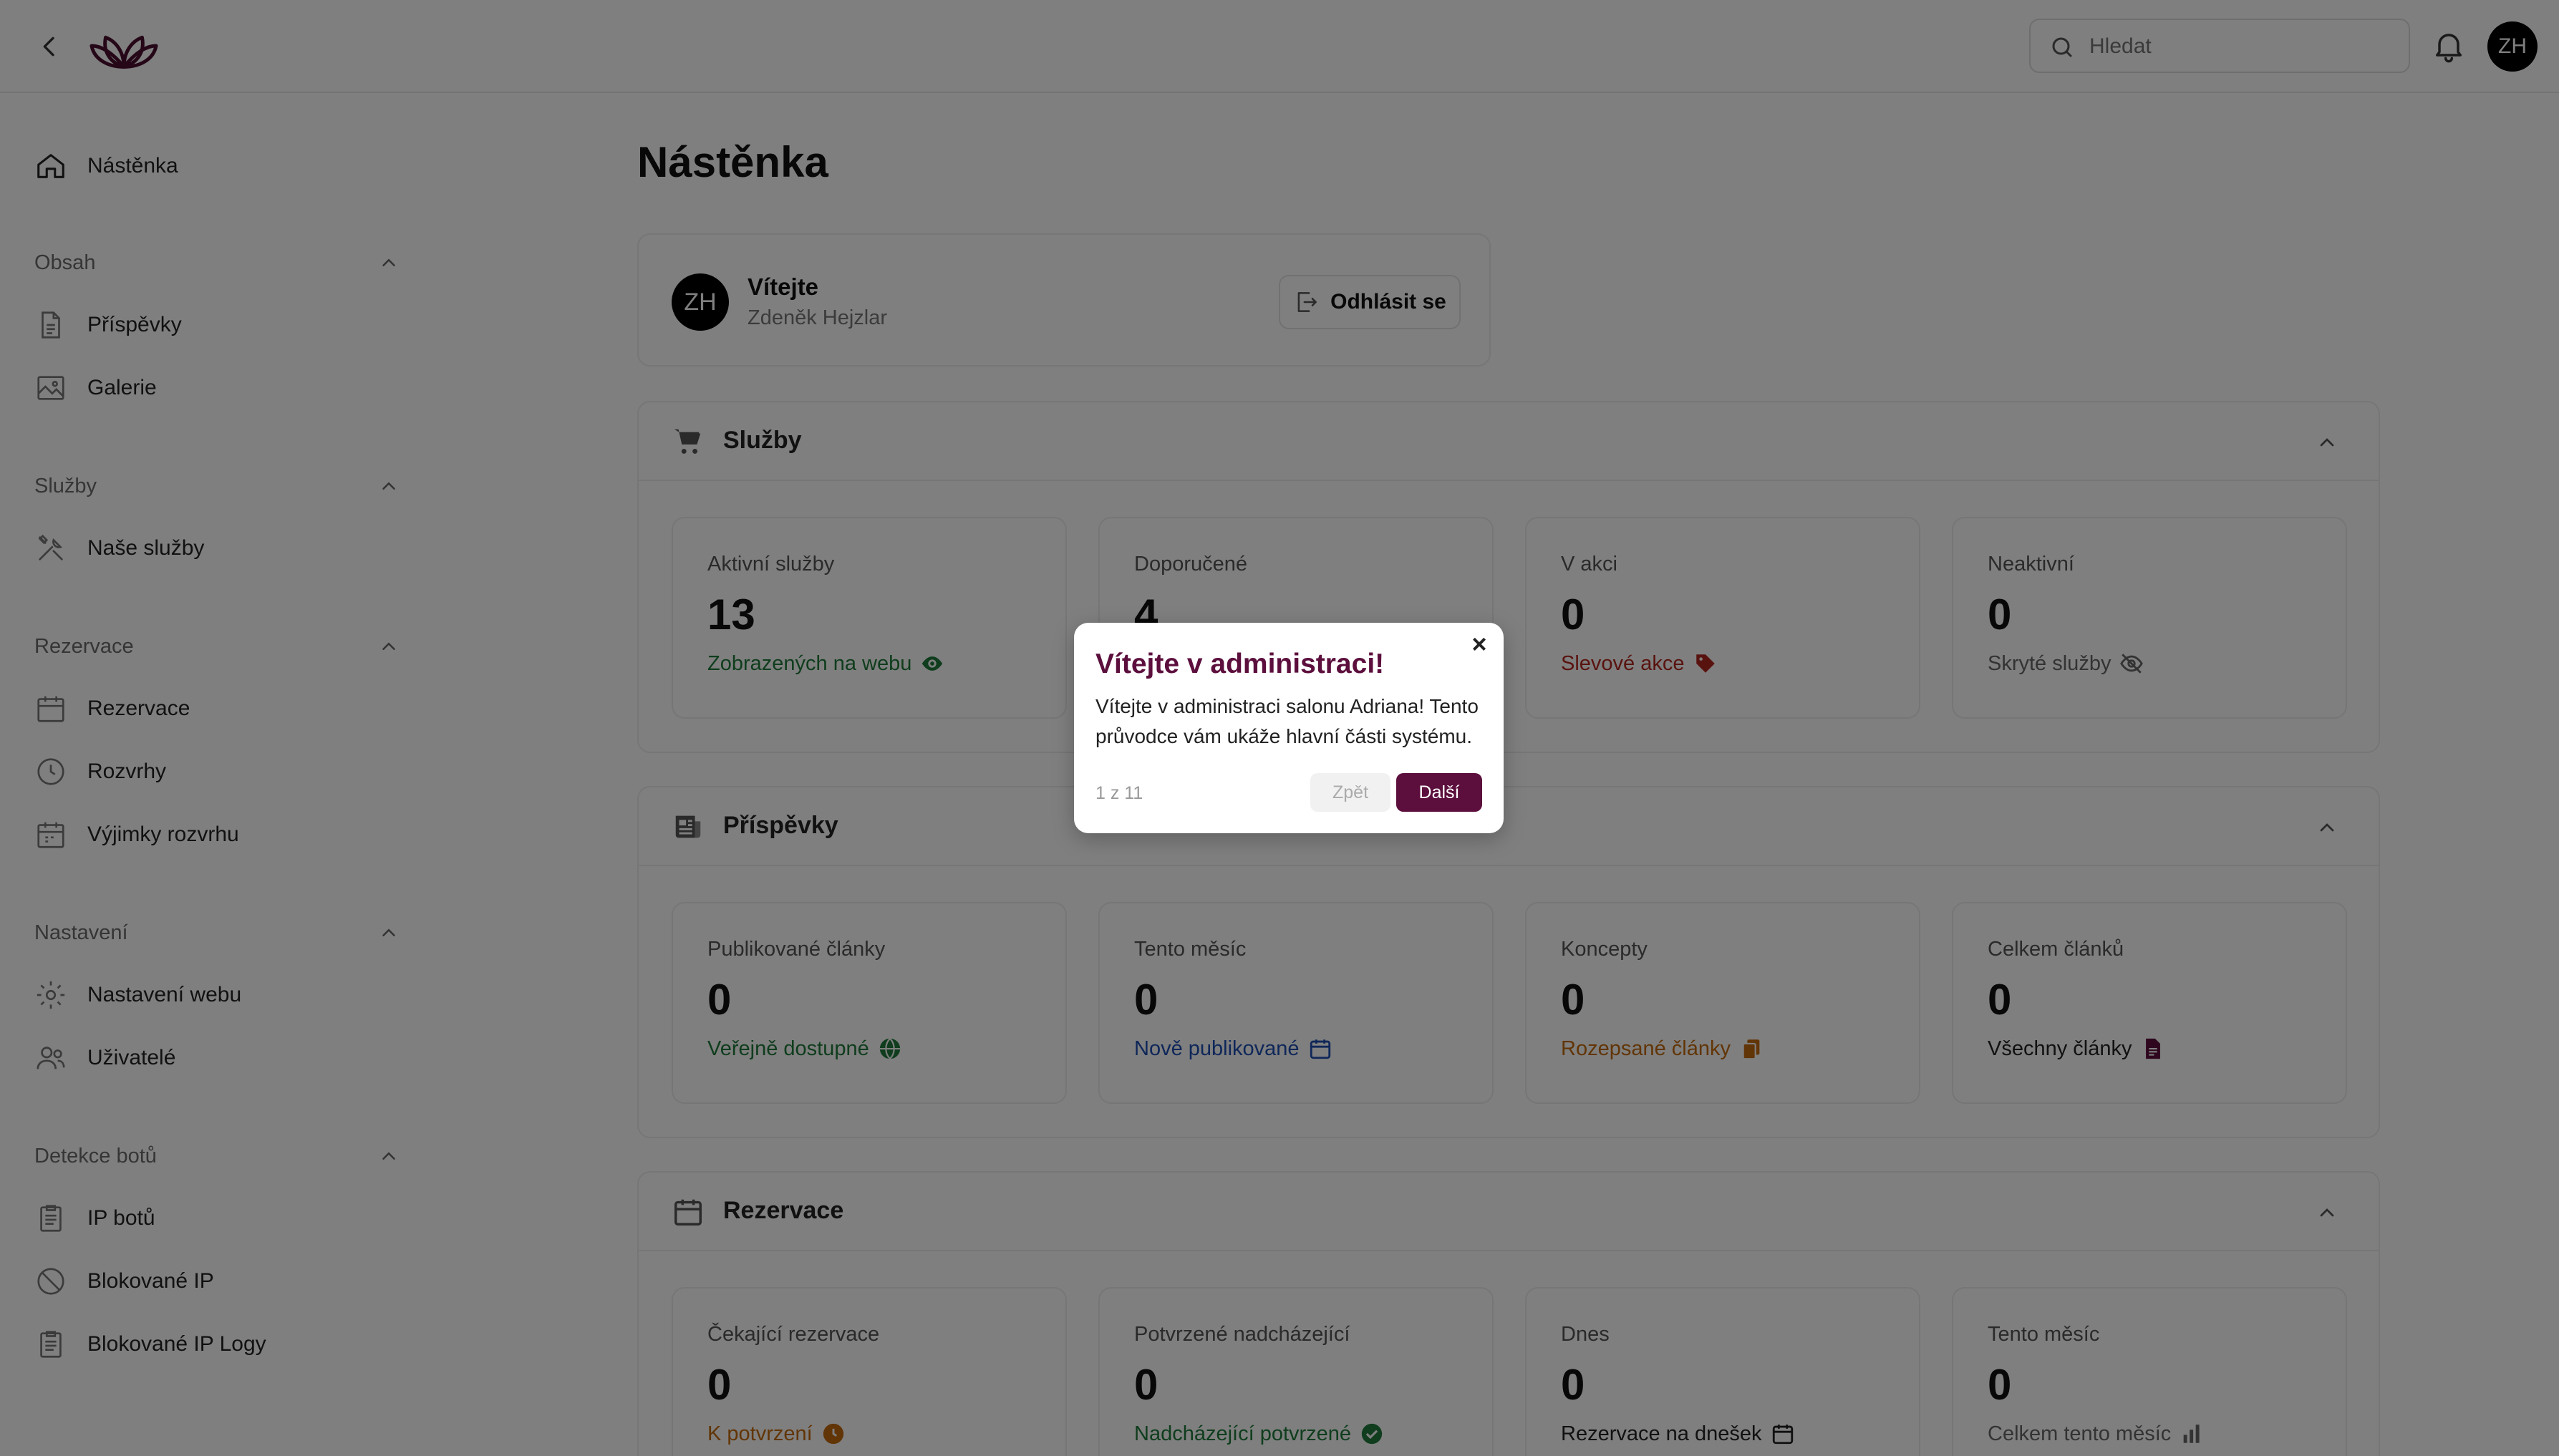  I want to click on close-button: ×, so click(1479, 644).